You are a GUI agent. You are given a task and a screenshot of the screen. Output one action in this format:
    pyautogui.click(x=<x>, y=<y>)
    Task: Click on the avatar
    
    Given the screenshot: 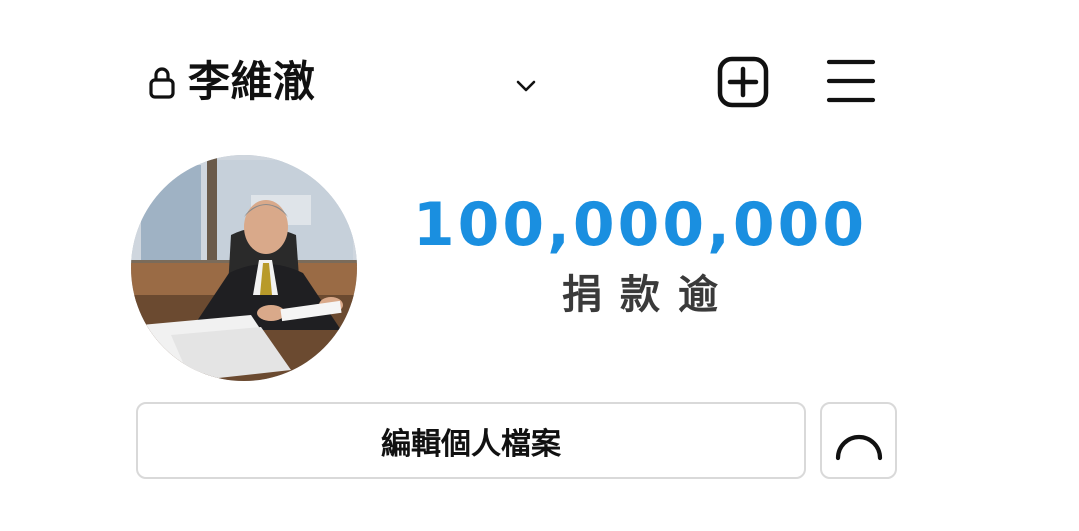 What is the action you would take?
    pyautogui.click(x=244, y=268)
    